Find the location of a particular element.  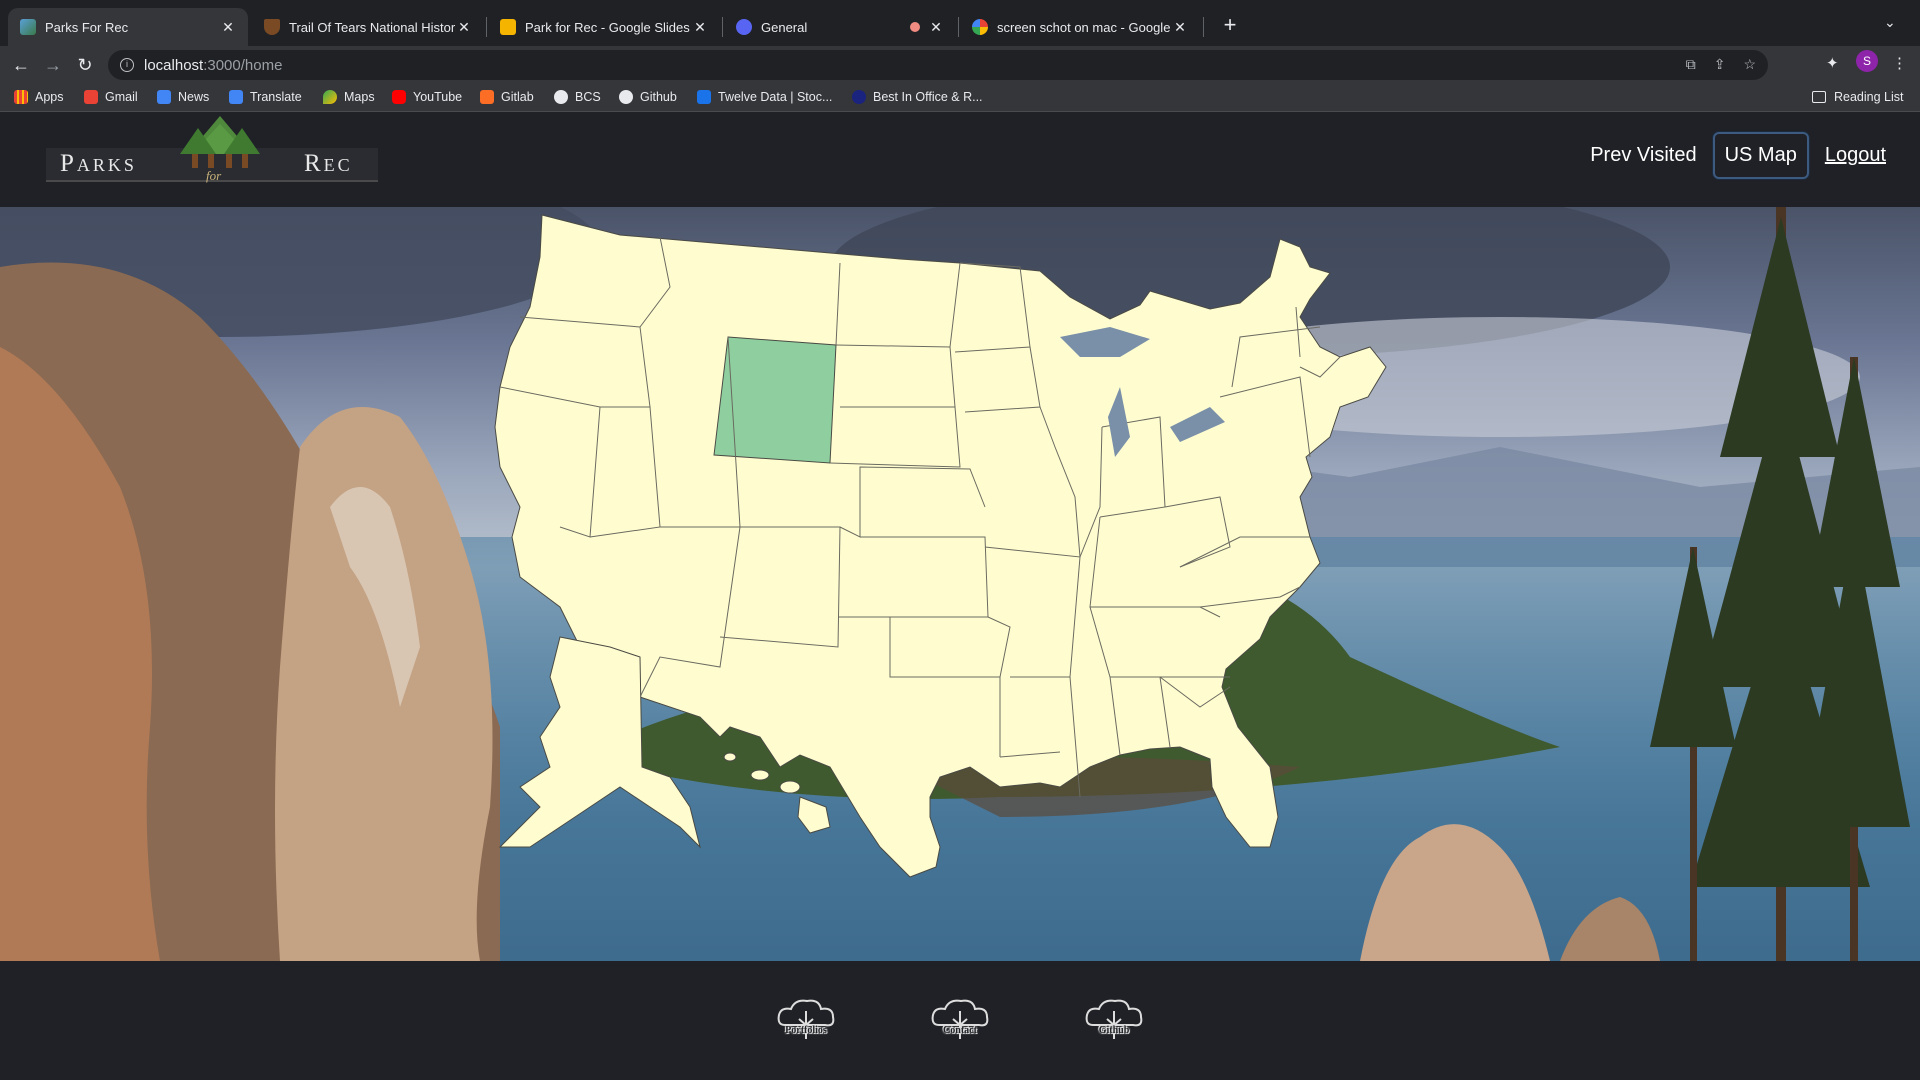

globe-icon is located at coordinates (561, 97).